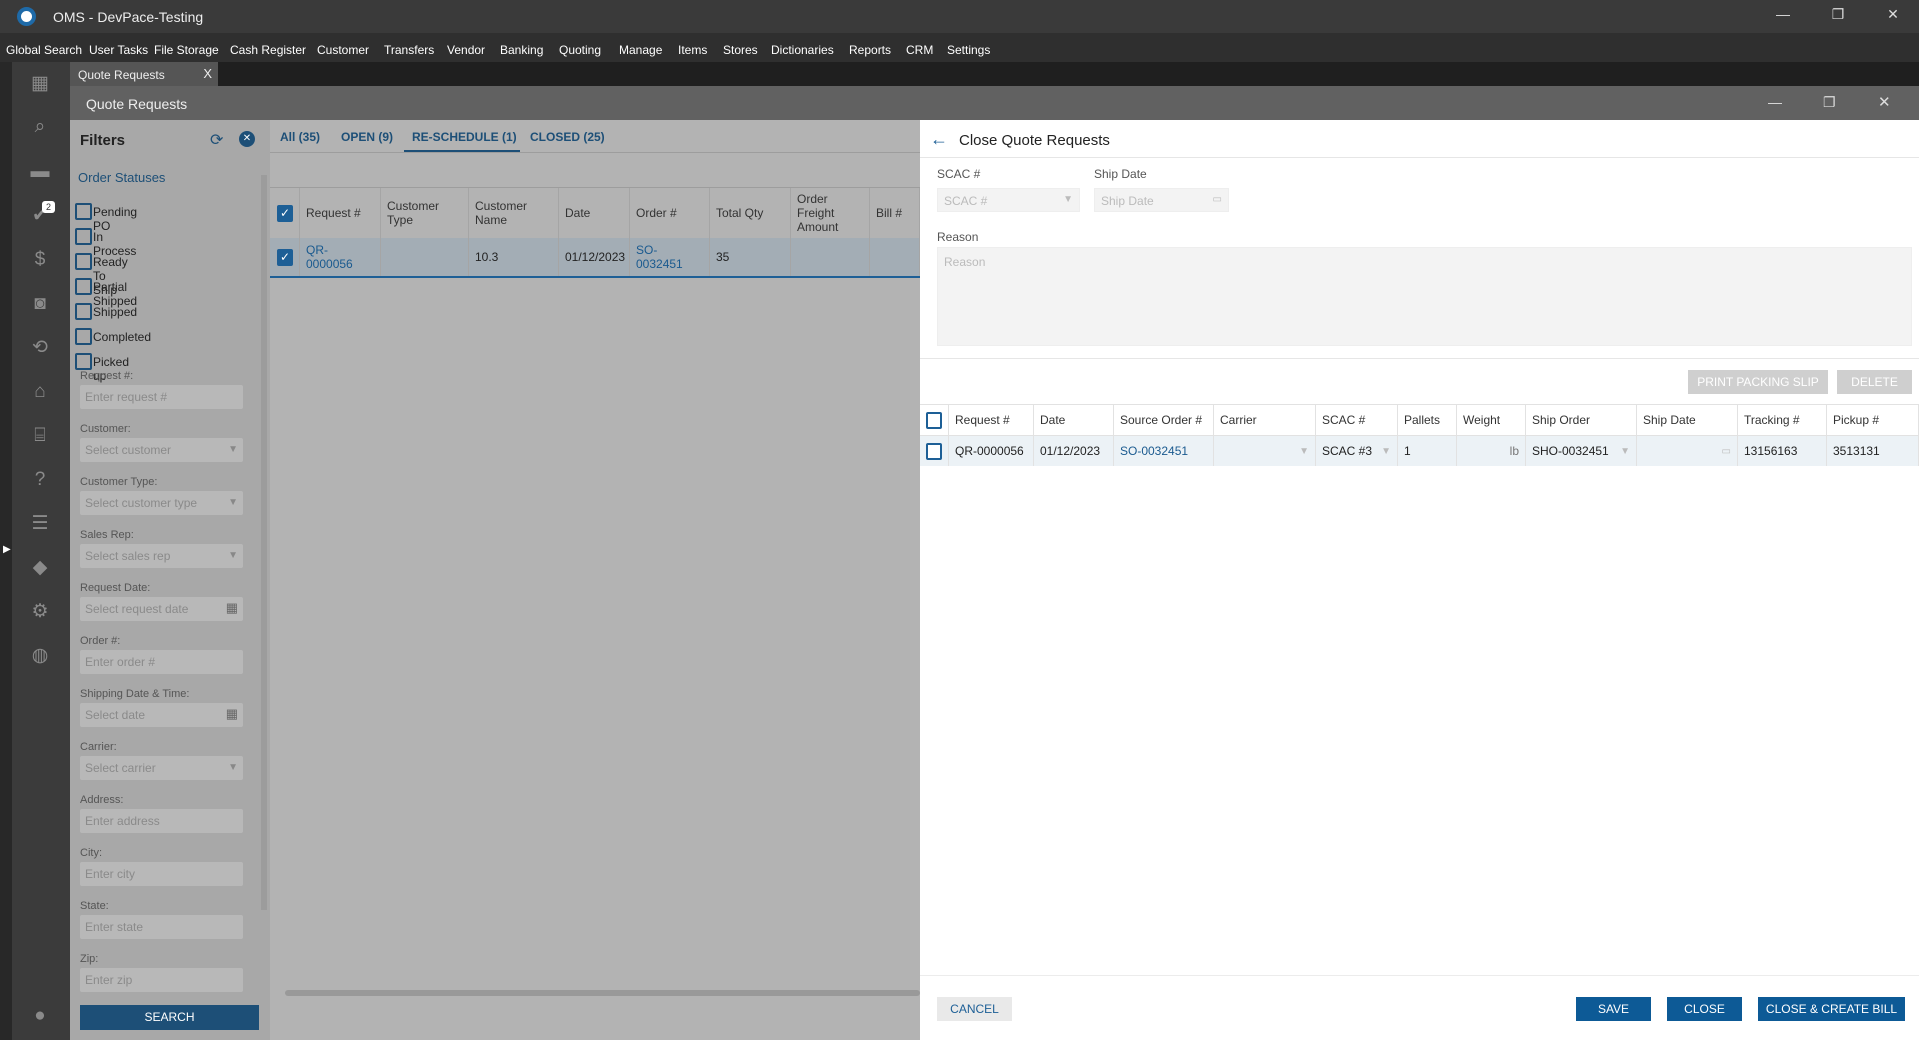 This screenshot has width=1919, height=1040. Describe the element at coordinates (40, 524) in the screenshot. I see `clipboard-icon: ☰` at that location.